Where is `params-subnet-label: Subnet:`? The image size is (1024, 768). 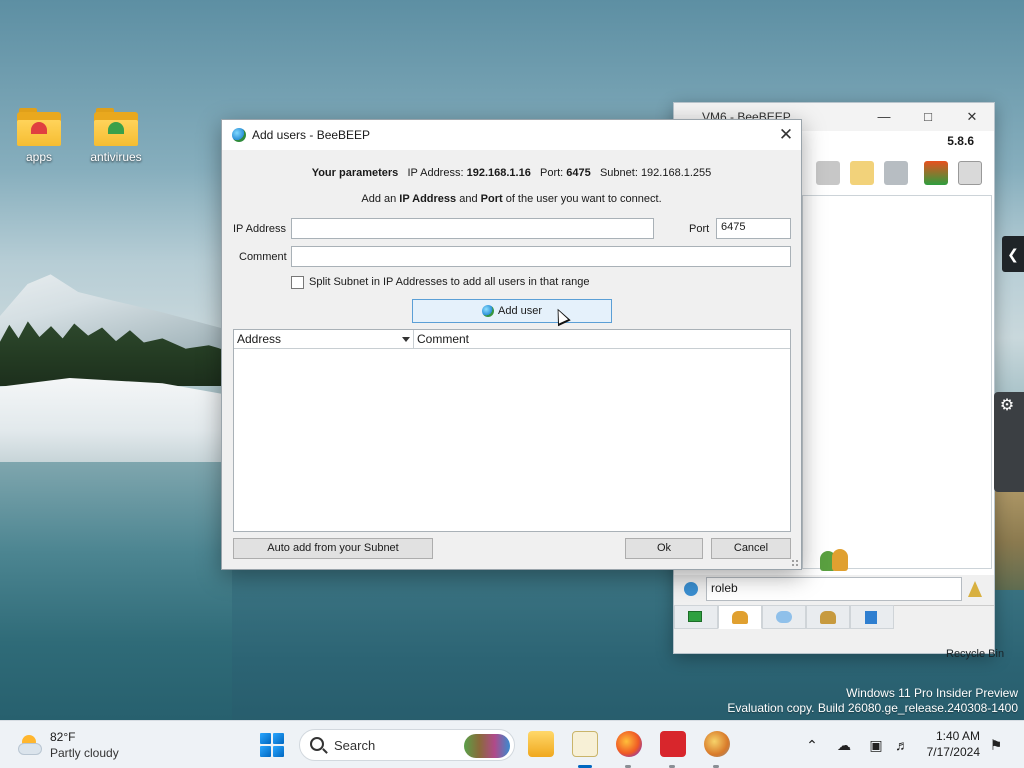
params-subnet-label: Subnet: is located at coordinates (618, 173).